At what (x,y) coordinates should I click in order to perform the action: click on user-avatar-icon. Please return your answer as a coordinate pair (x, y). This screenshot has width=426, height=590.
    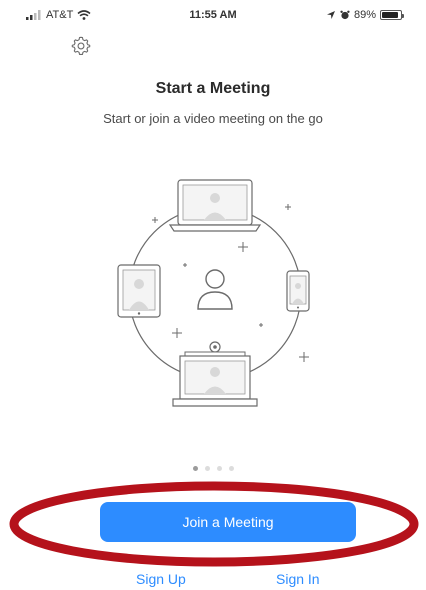
    Looking at the image, I should click on (215, 289).